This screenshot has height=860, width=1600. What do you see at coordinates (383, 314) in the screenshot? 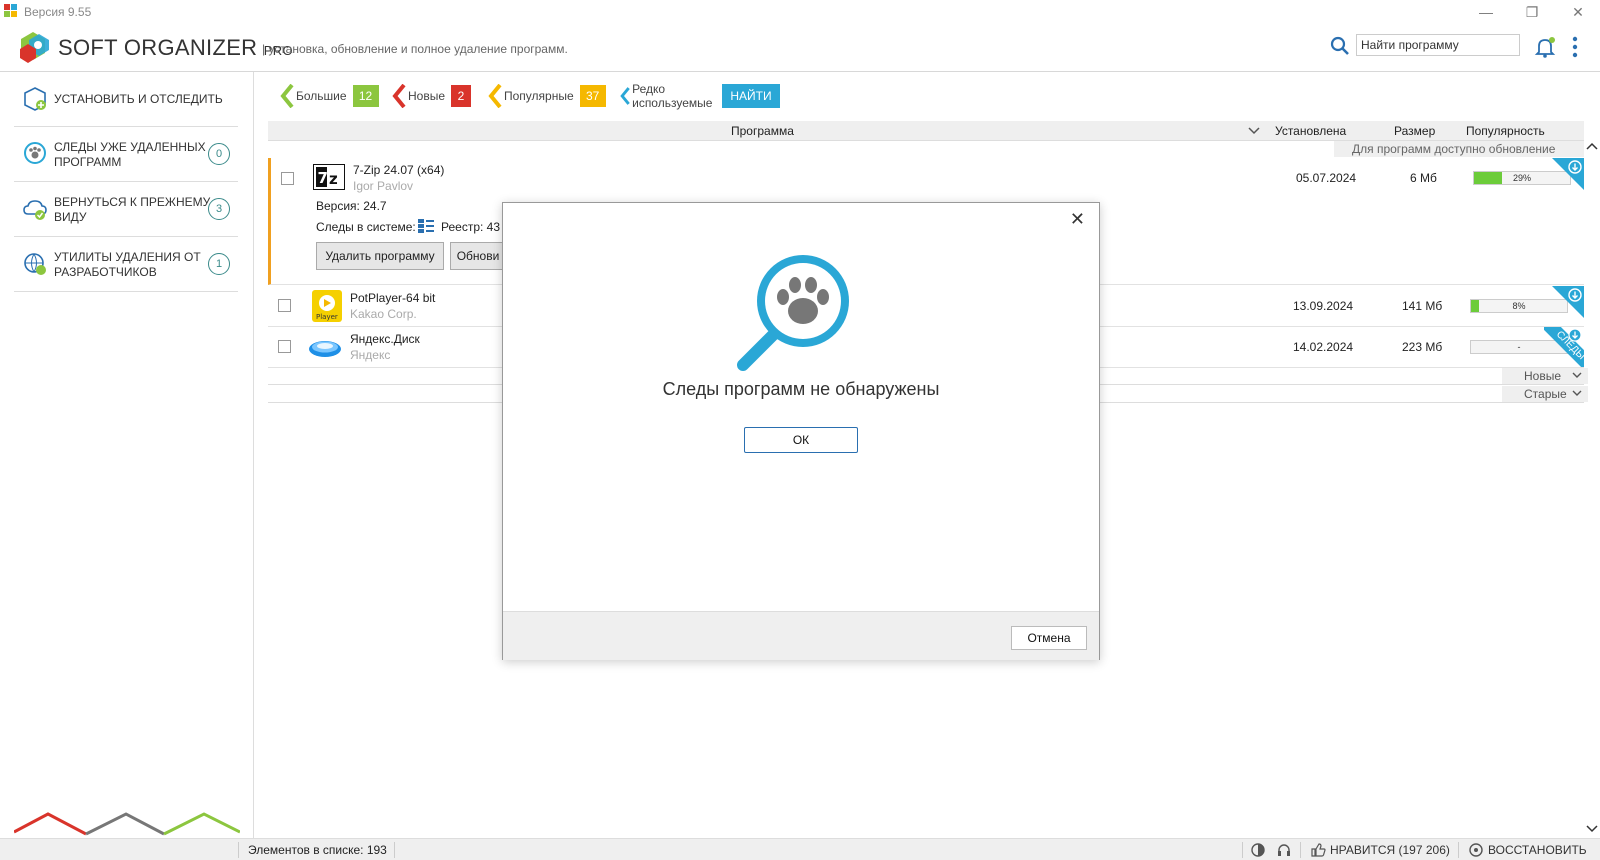
I see `program-vendor: Kakao Corp.` at bounding box center [383, 314].